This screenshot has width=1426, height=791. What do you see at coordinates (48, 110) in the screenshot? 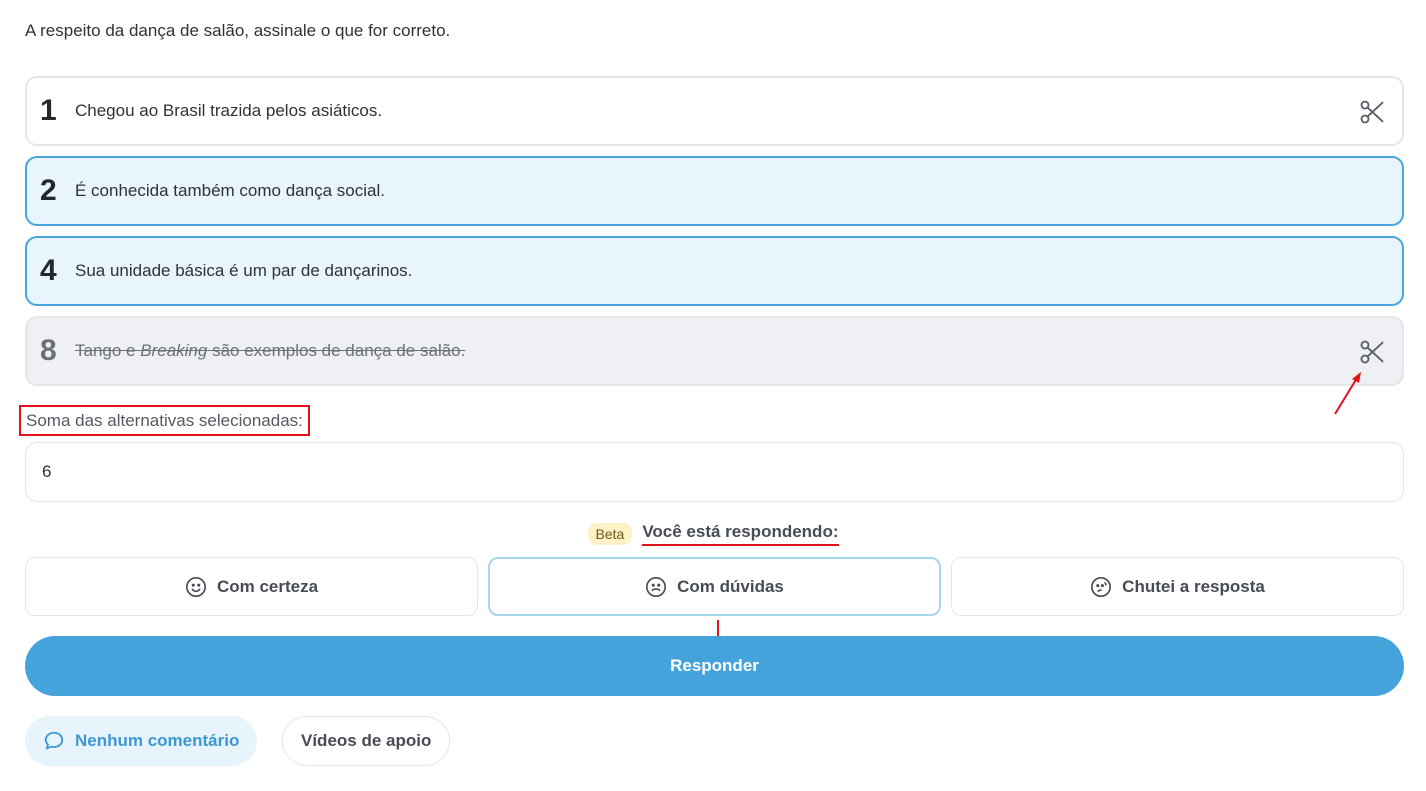
I see `alternative-number: 1` at bounding box center [48, 110].